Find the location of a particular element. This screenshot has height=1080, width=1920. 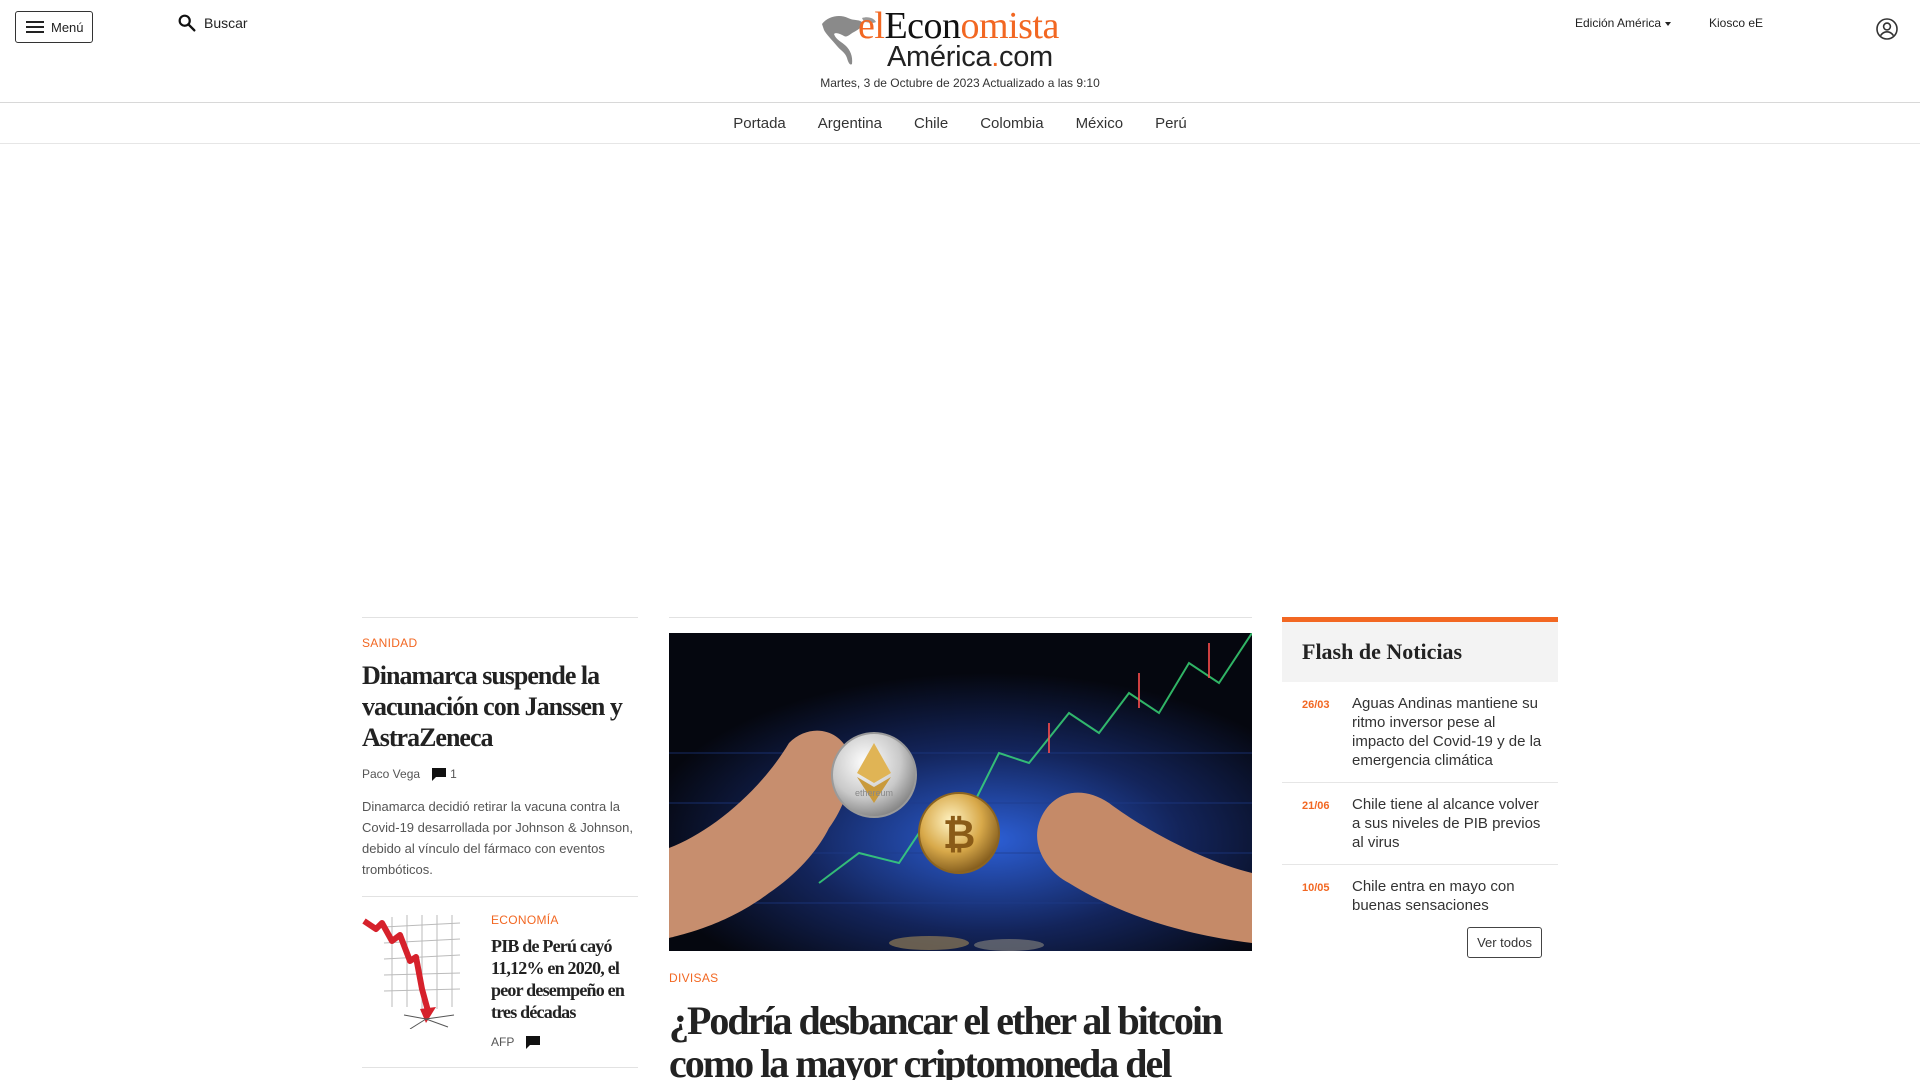

story-author: AFP is located at coordinates (502, 1042).